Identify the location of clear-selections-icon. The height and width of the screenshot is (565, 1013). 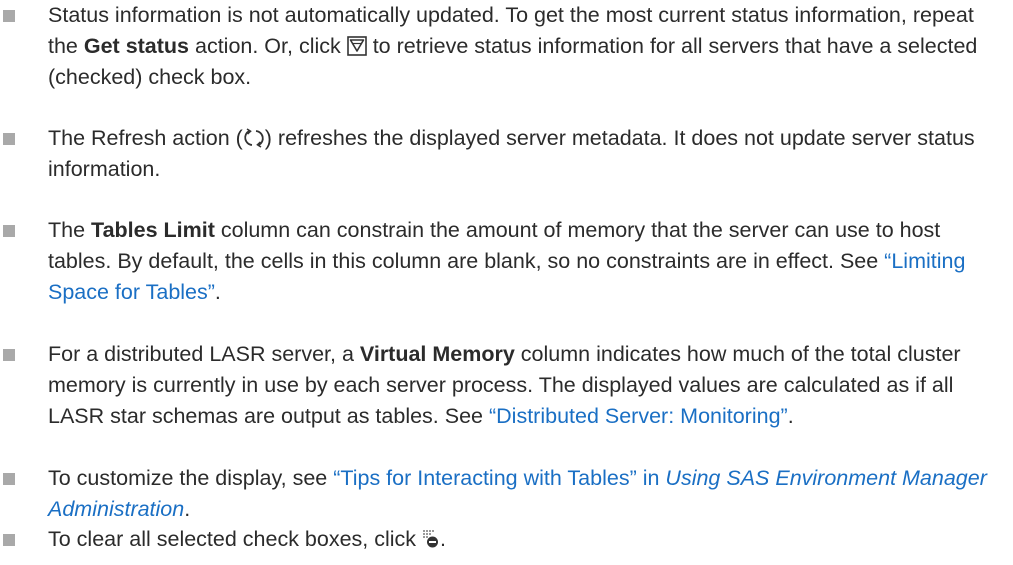
(431, 539).